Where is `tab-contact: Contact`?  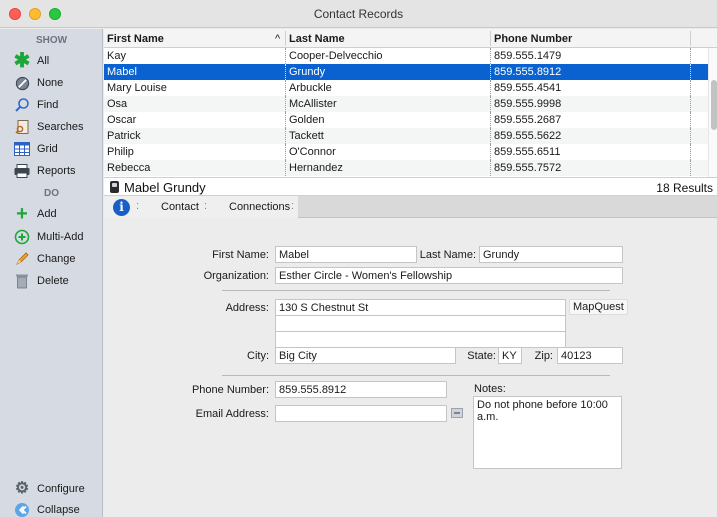 tab-contact: Contact is located at coordinates (180, 207).